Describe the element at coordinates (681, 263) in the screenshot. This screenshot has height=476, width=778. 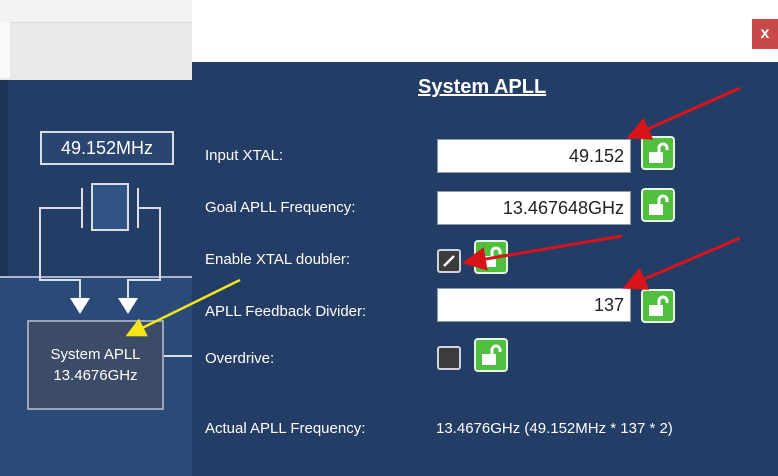
I see `annotation-arrow-divider` at that location.